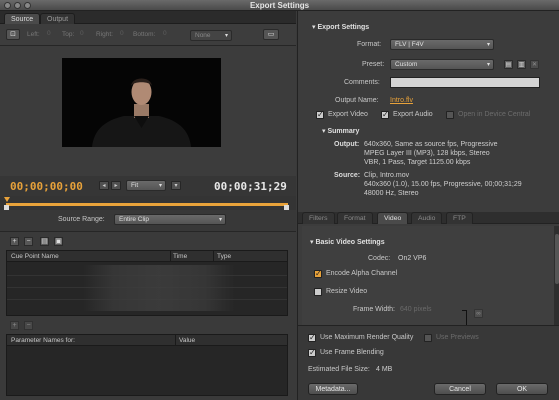 Image resolution: width=559 pixels, height=400 pixels. What do you see at coordinates (27, 5) in the screenshot?
I see `zoom-window-button` at bounding box center [27, 5].